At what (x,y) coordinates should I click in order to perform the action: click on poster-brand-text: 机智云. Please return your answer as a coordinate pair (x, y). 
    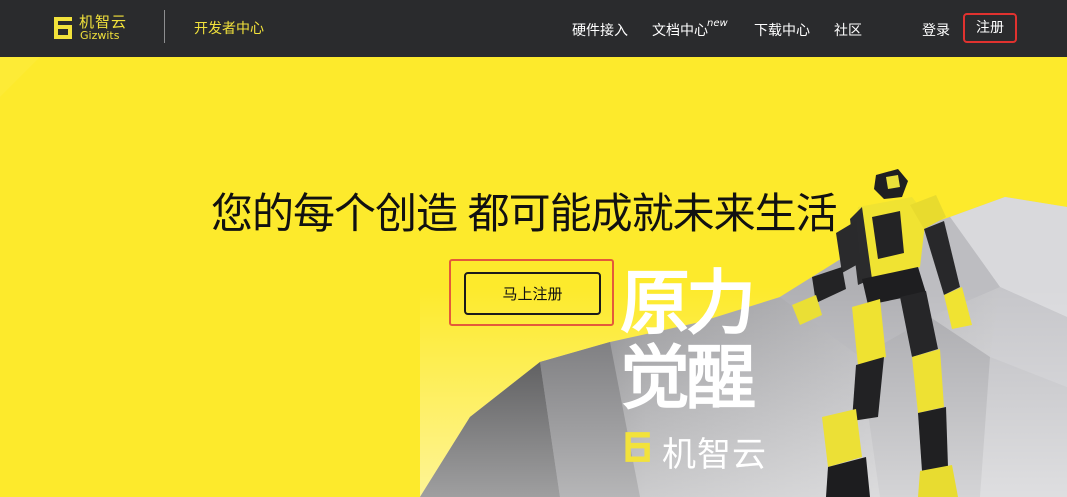
    Looking at the image, I should click on (714, 455).